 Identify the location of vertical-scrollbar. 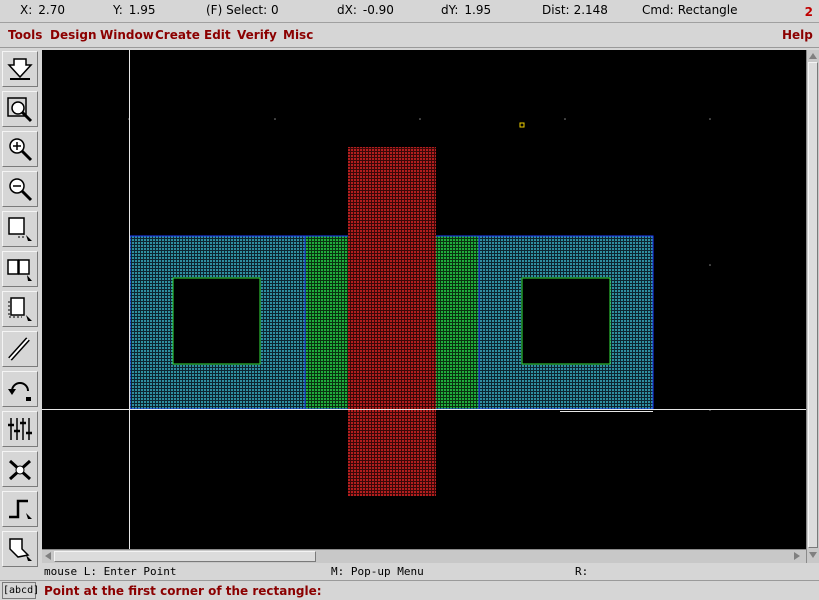
(812, 306).